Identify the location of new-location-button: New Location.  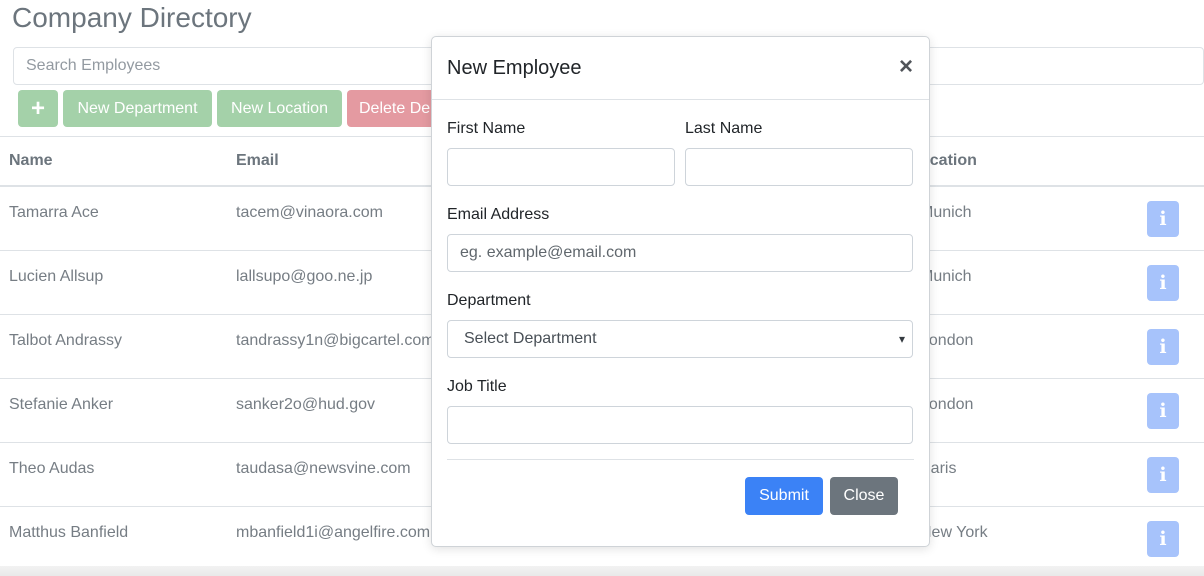
(279, 108).